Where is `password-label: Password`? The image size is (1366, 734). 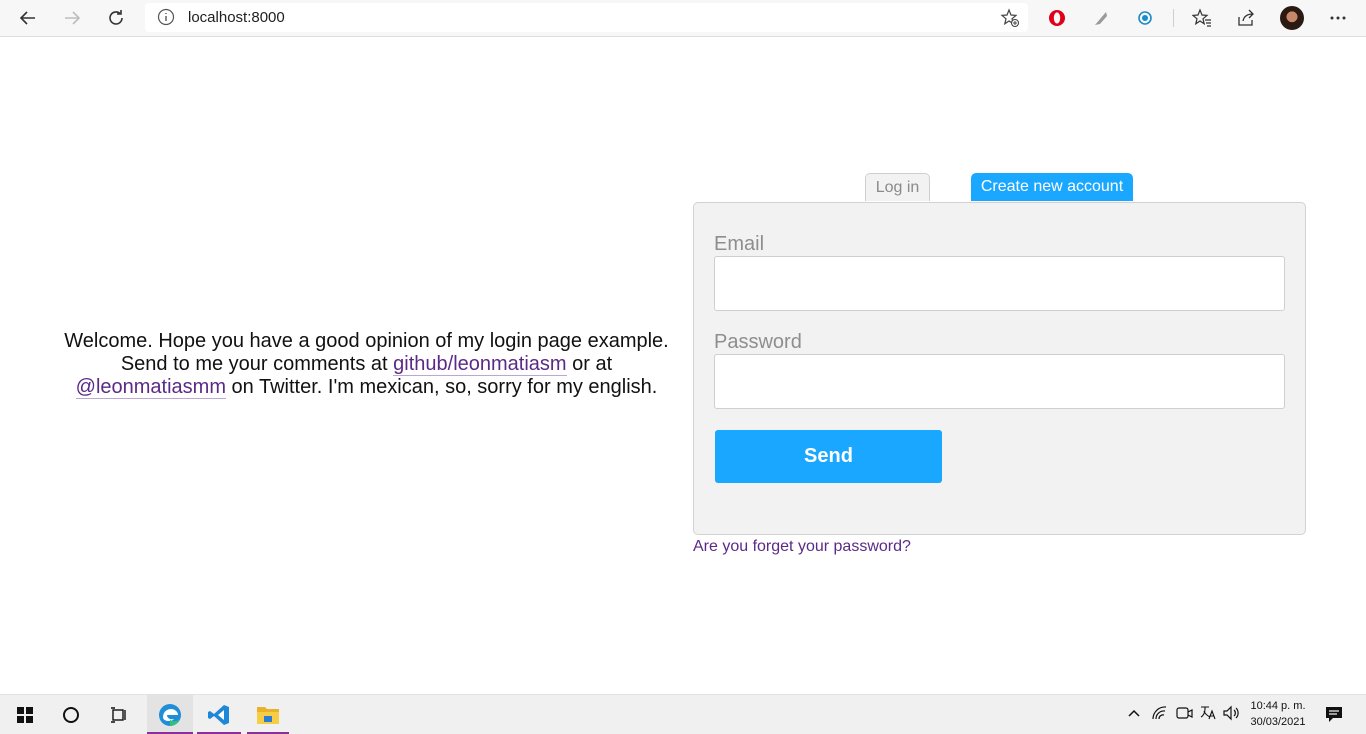 password-label: Password is located at coordinates (758, 342).